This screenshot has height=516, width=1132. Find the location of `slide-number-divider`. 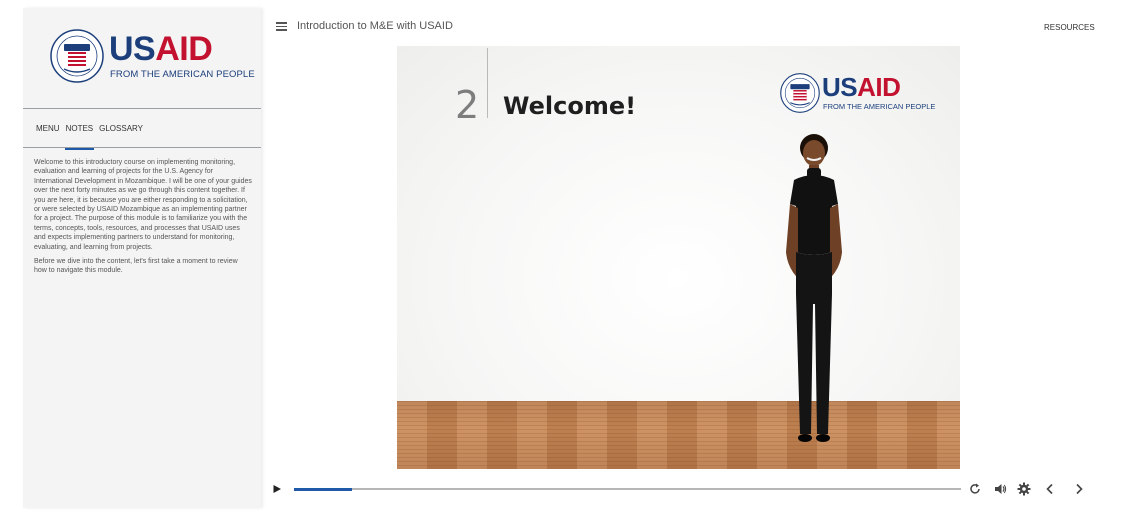

slide-number-divider is located at coordinates (487, 83).